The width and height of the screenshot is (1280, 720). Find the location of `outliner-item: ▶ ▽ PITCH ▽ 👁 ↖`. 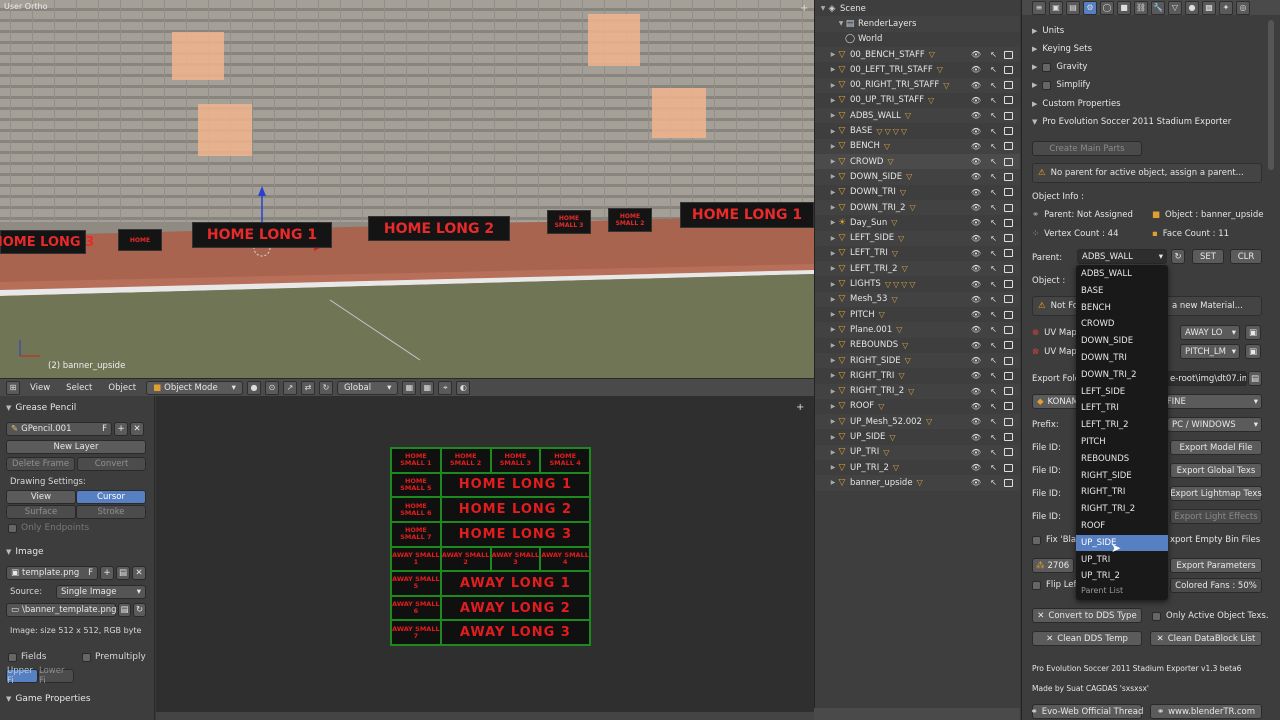

outliner-item: ▶ ▽ PITCH ▽ 👁 ↖ is located at coordinates (917, 314).